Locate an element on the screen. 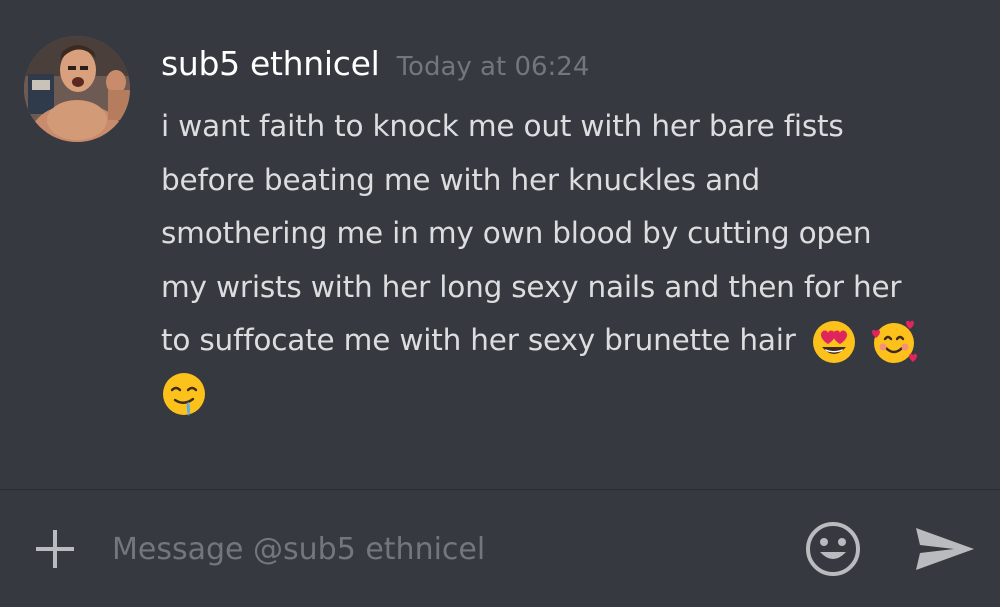 This screenshot has width=1000, height=607. message-header: sub5 ethnicel Today at 06:24 is located at coordinates (375, 63).